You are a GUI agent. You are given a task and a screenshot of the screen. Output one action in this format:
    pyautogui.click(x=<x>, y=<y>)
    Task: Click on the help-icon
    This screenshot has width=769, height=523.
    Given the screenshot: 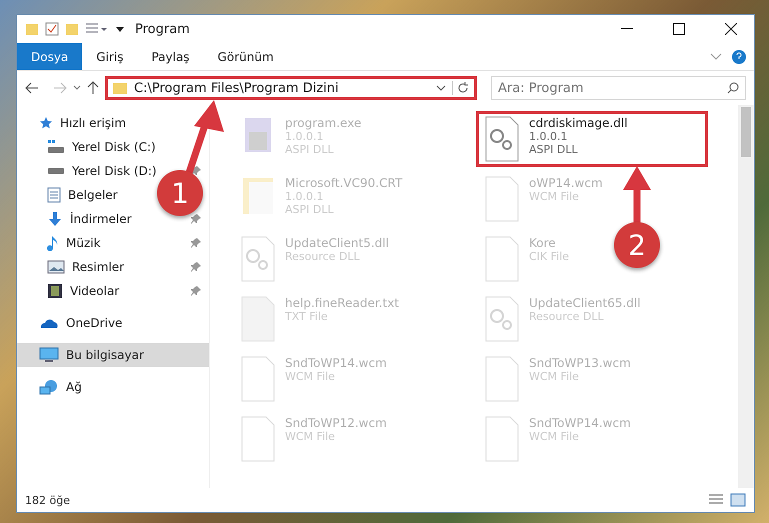 What is the action you would take?
    pyautogui.click(x=739, y=57)
    